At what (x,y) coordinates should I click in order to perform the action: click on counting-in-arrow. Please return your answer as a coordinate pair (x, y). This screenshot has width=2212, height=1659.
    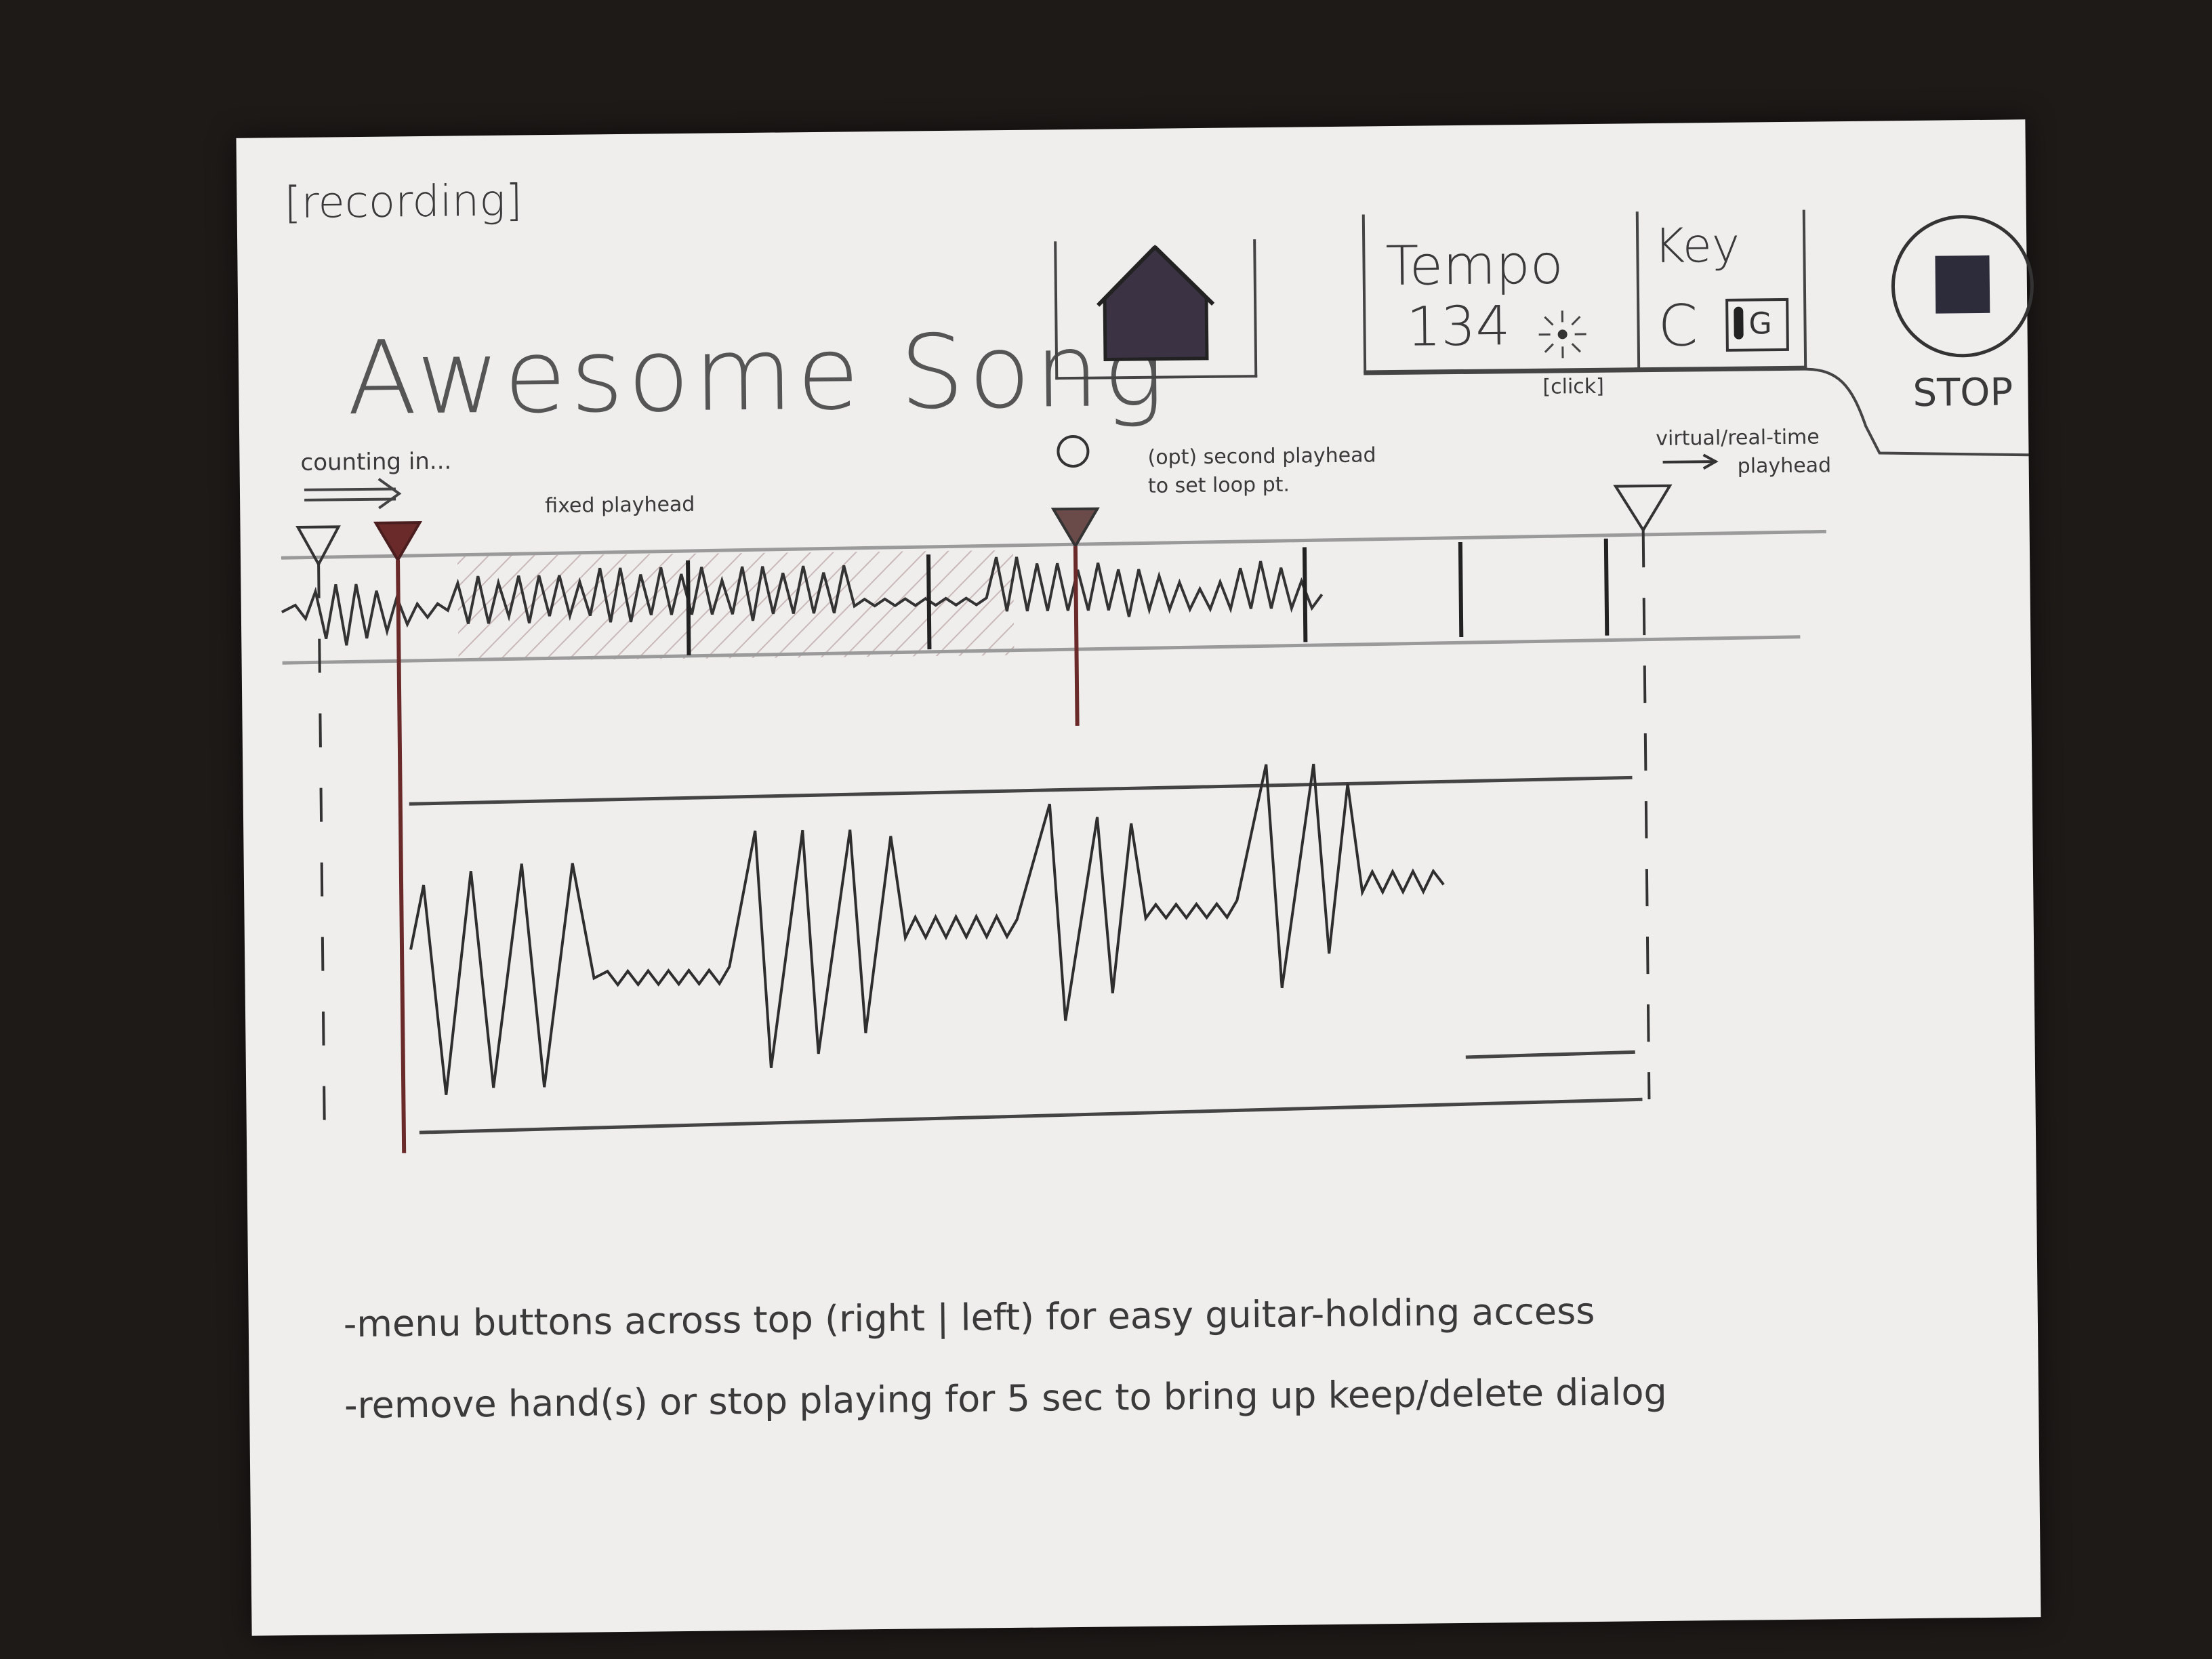
    Looking at the image, I should click on (353, 494).